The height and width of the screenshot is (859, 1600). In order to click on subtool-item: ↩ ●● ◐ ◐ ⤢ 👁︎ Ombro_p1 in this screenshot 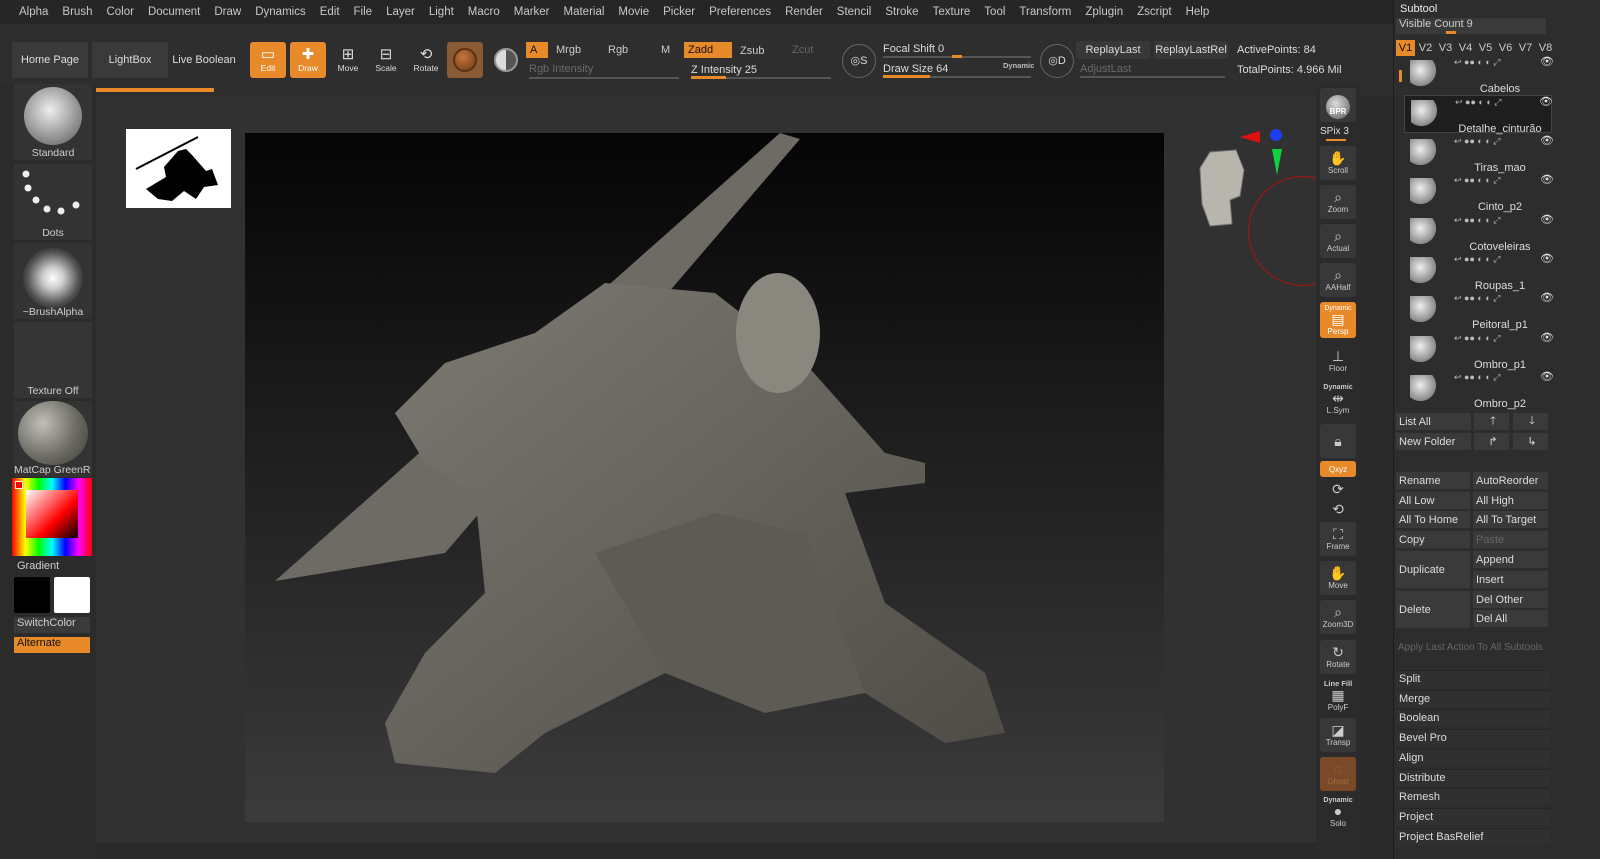, I will do `click(1479, 351)`.